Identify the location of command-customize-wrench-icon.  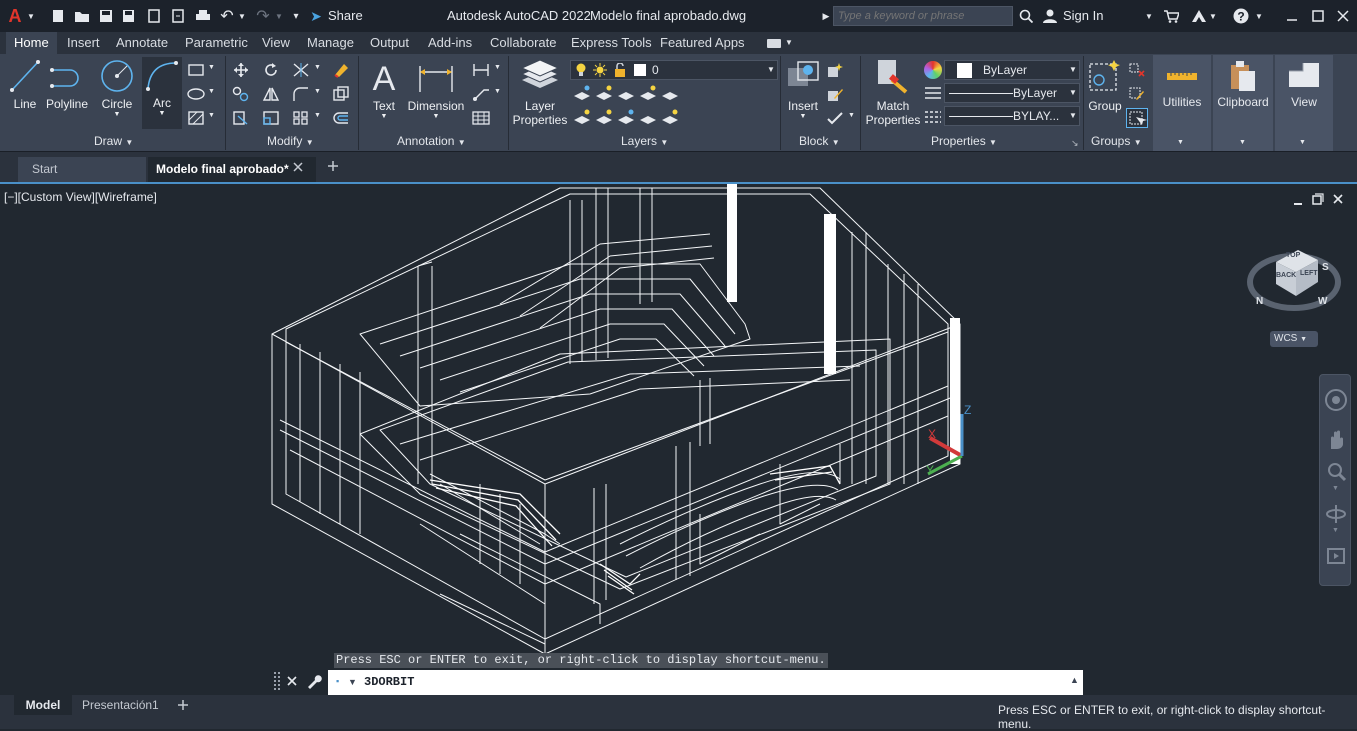
(314, 681).